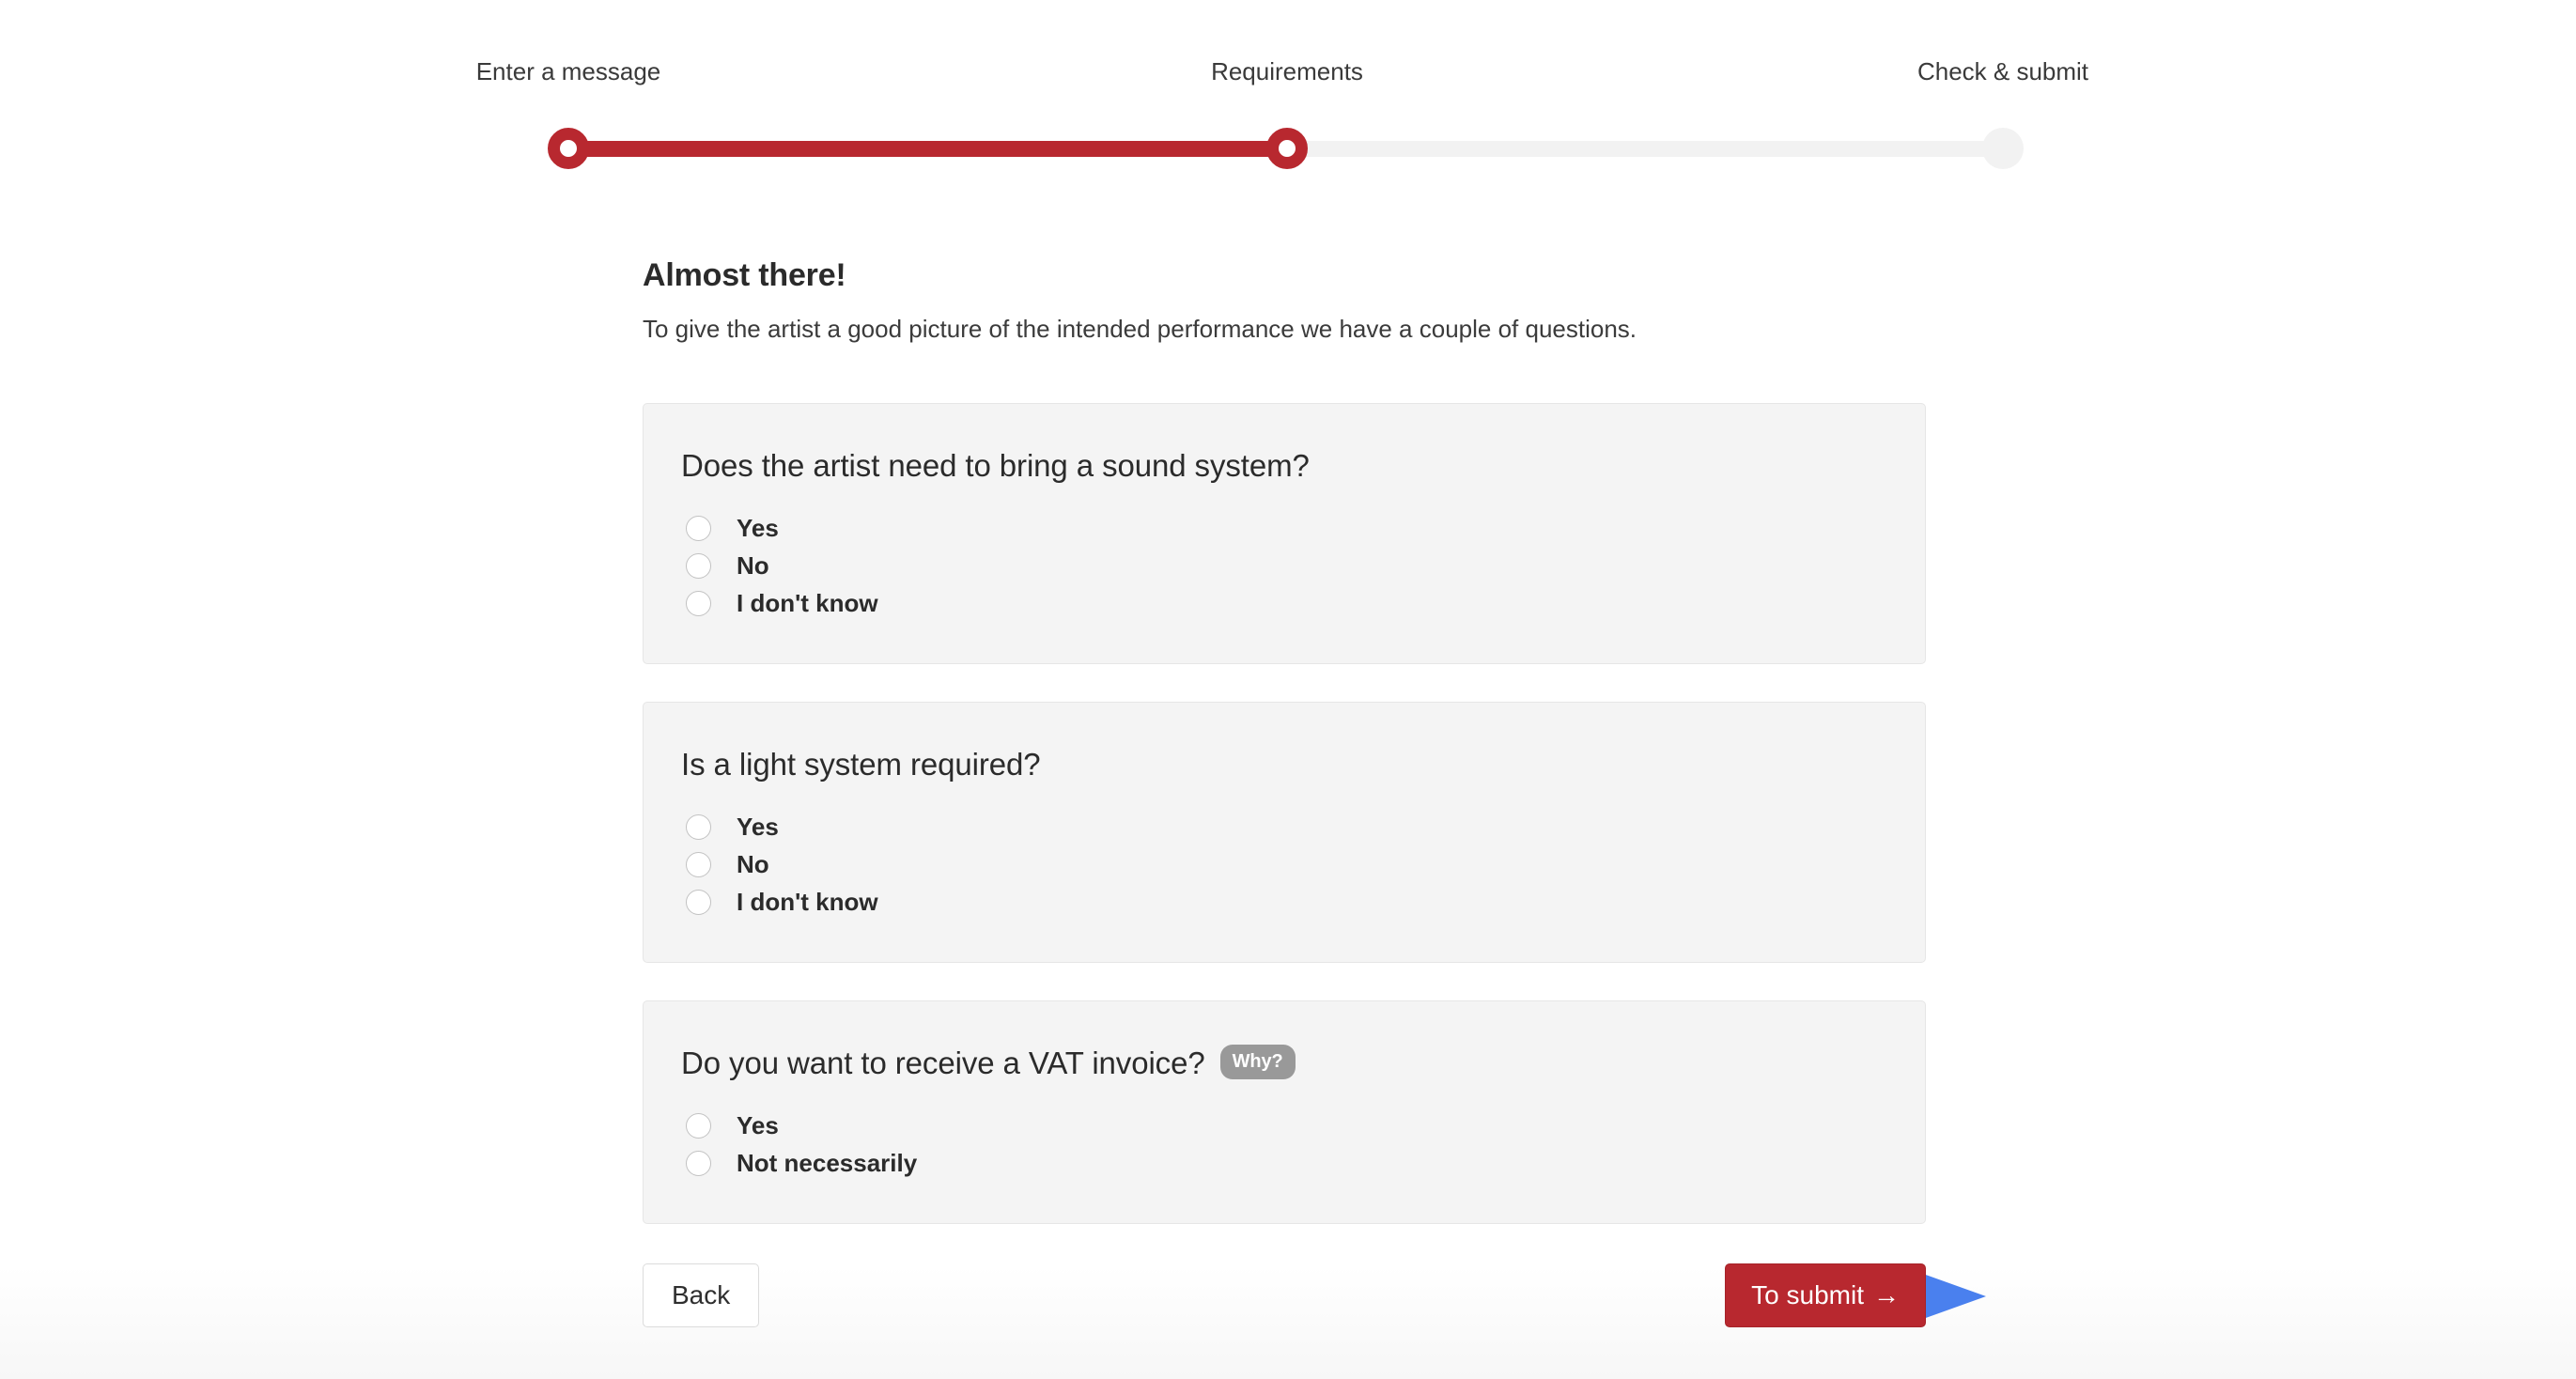 Image resolution: width=2576 pixels, height=1379 pixels. I want to click on stepper-node-requirements, so click(1287, 148).